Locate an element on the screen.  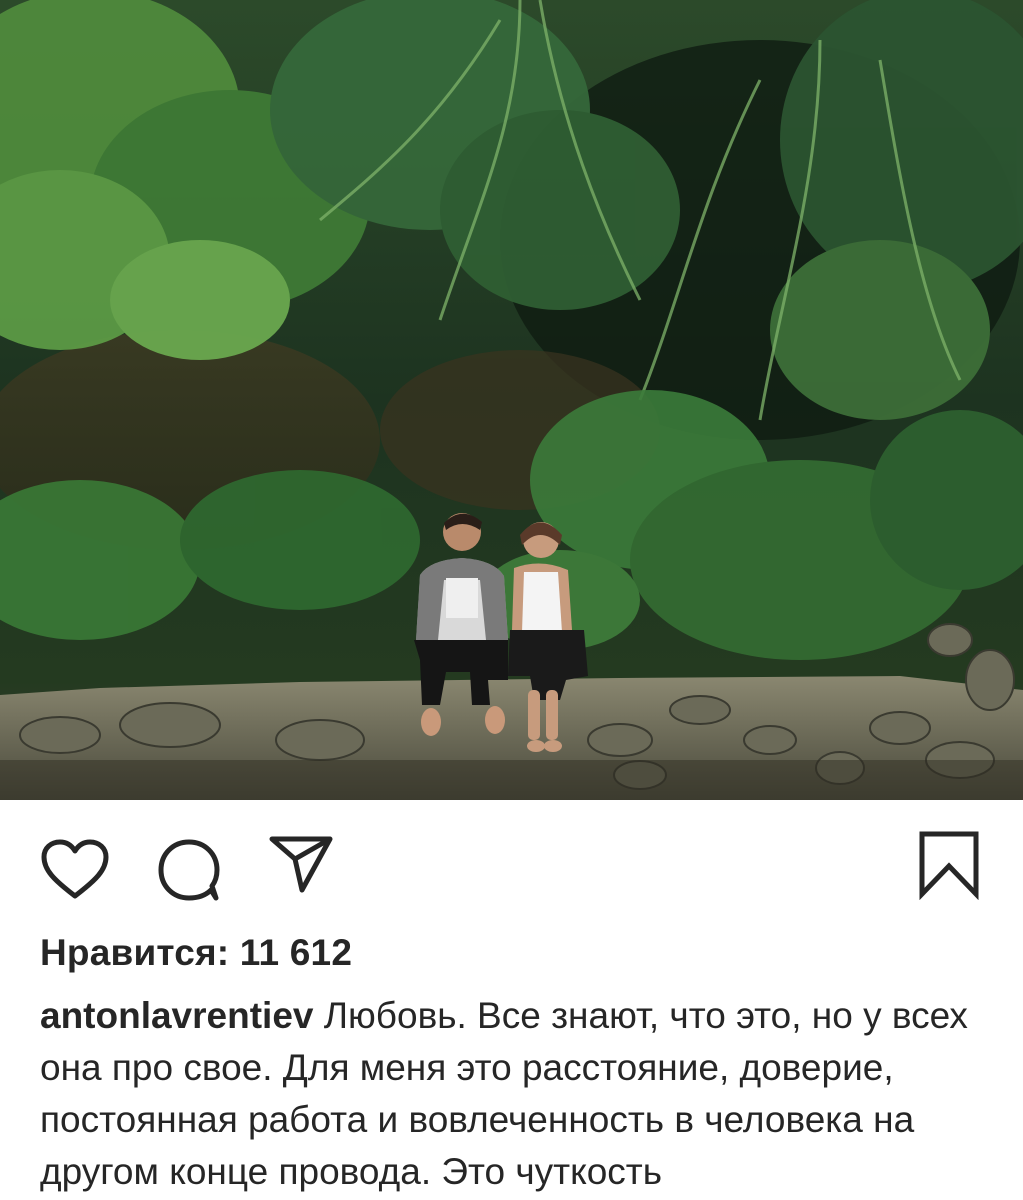
comment-button is located at coordinates (189, 870).